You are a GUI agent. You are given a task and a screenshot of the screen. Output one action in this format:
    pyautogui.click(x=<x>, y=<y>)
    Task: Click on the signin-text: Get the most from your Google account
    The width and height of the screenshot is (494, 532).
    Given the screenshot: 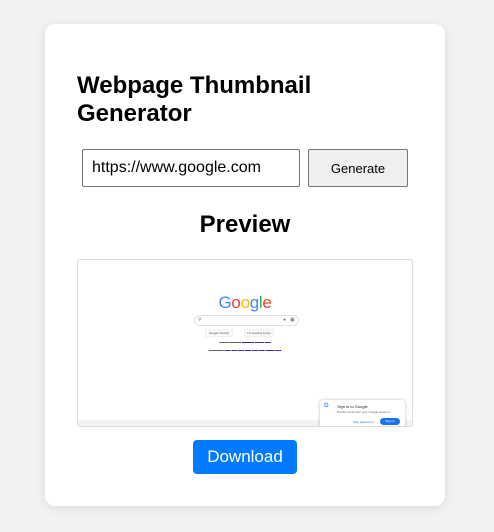 What is the action you would take?
    pyautogui.click(x=363, y=412)
    